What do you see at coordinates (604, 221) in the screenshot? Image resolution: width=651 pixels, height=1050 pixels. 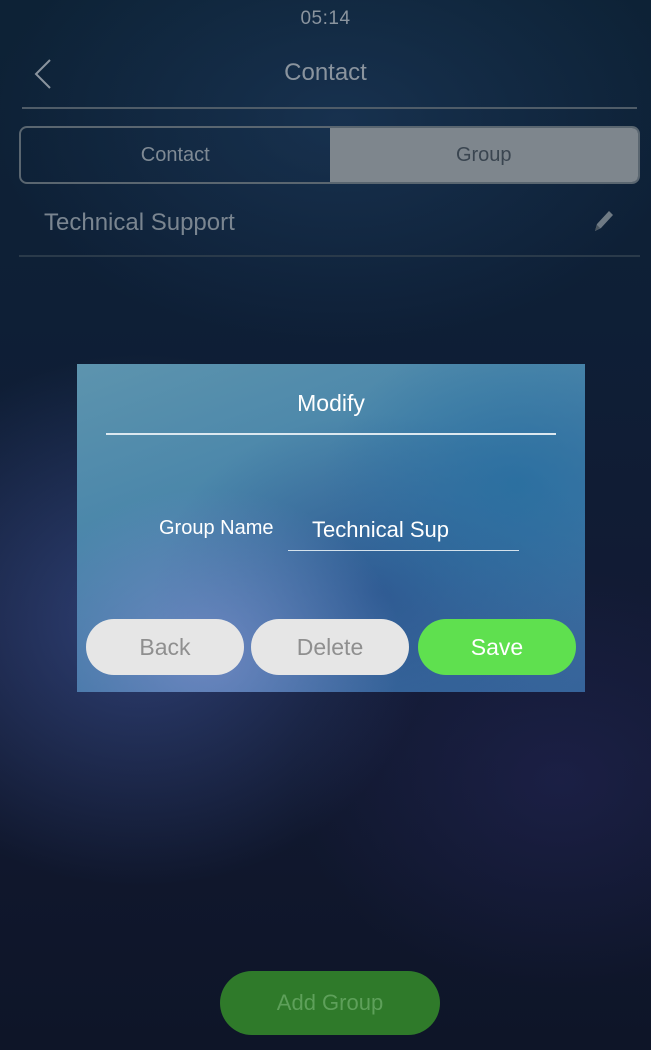 I see `pencil-icon` at bounding box center [604, 221].